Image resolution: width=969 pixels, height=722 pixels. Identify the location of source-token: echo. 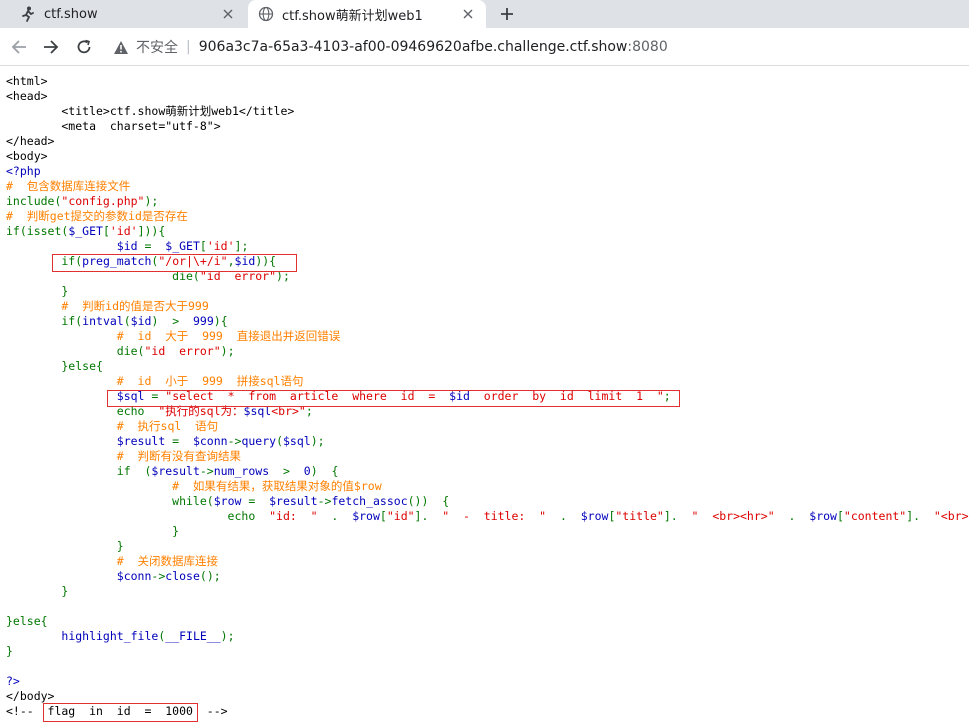
(134, 516).